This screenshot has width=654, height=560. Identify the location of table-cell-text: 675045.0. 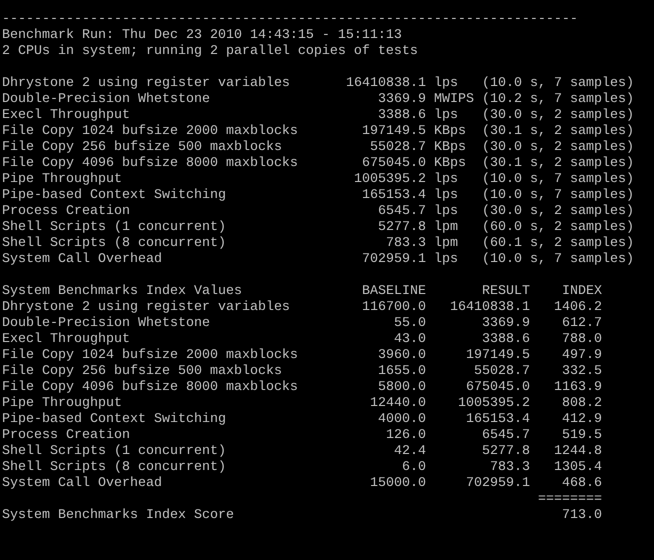
(497, 388).